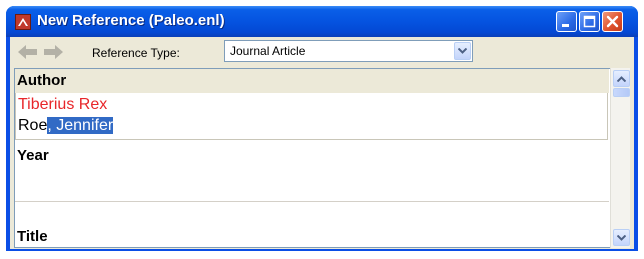 Image resolution: width=644 pixels, height=259 pixels. Describe the element at coordinates (32, 236) in the screenshot. I see `title-label: Title` at that location.